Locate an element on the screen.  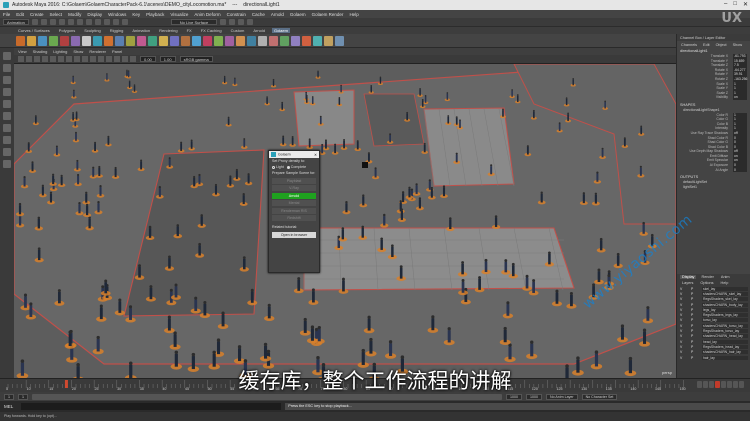
select-component-icon is located at coordinates (97, 22).